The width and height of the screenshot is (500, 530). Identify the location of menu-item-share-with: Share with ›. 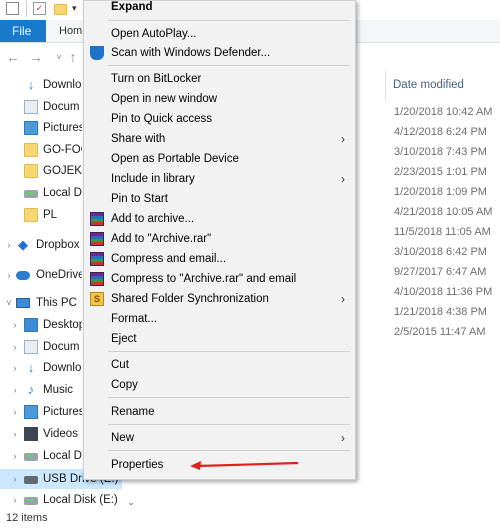
(219, 139).